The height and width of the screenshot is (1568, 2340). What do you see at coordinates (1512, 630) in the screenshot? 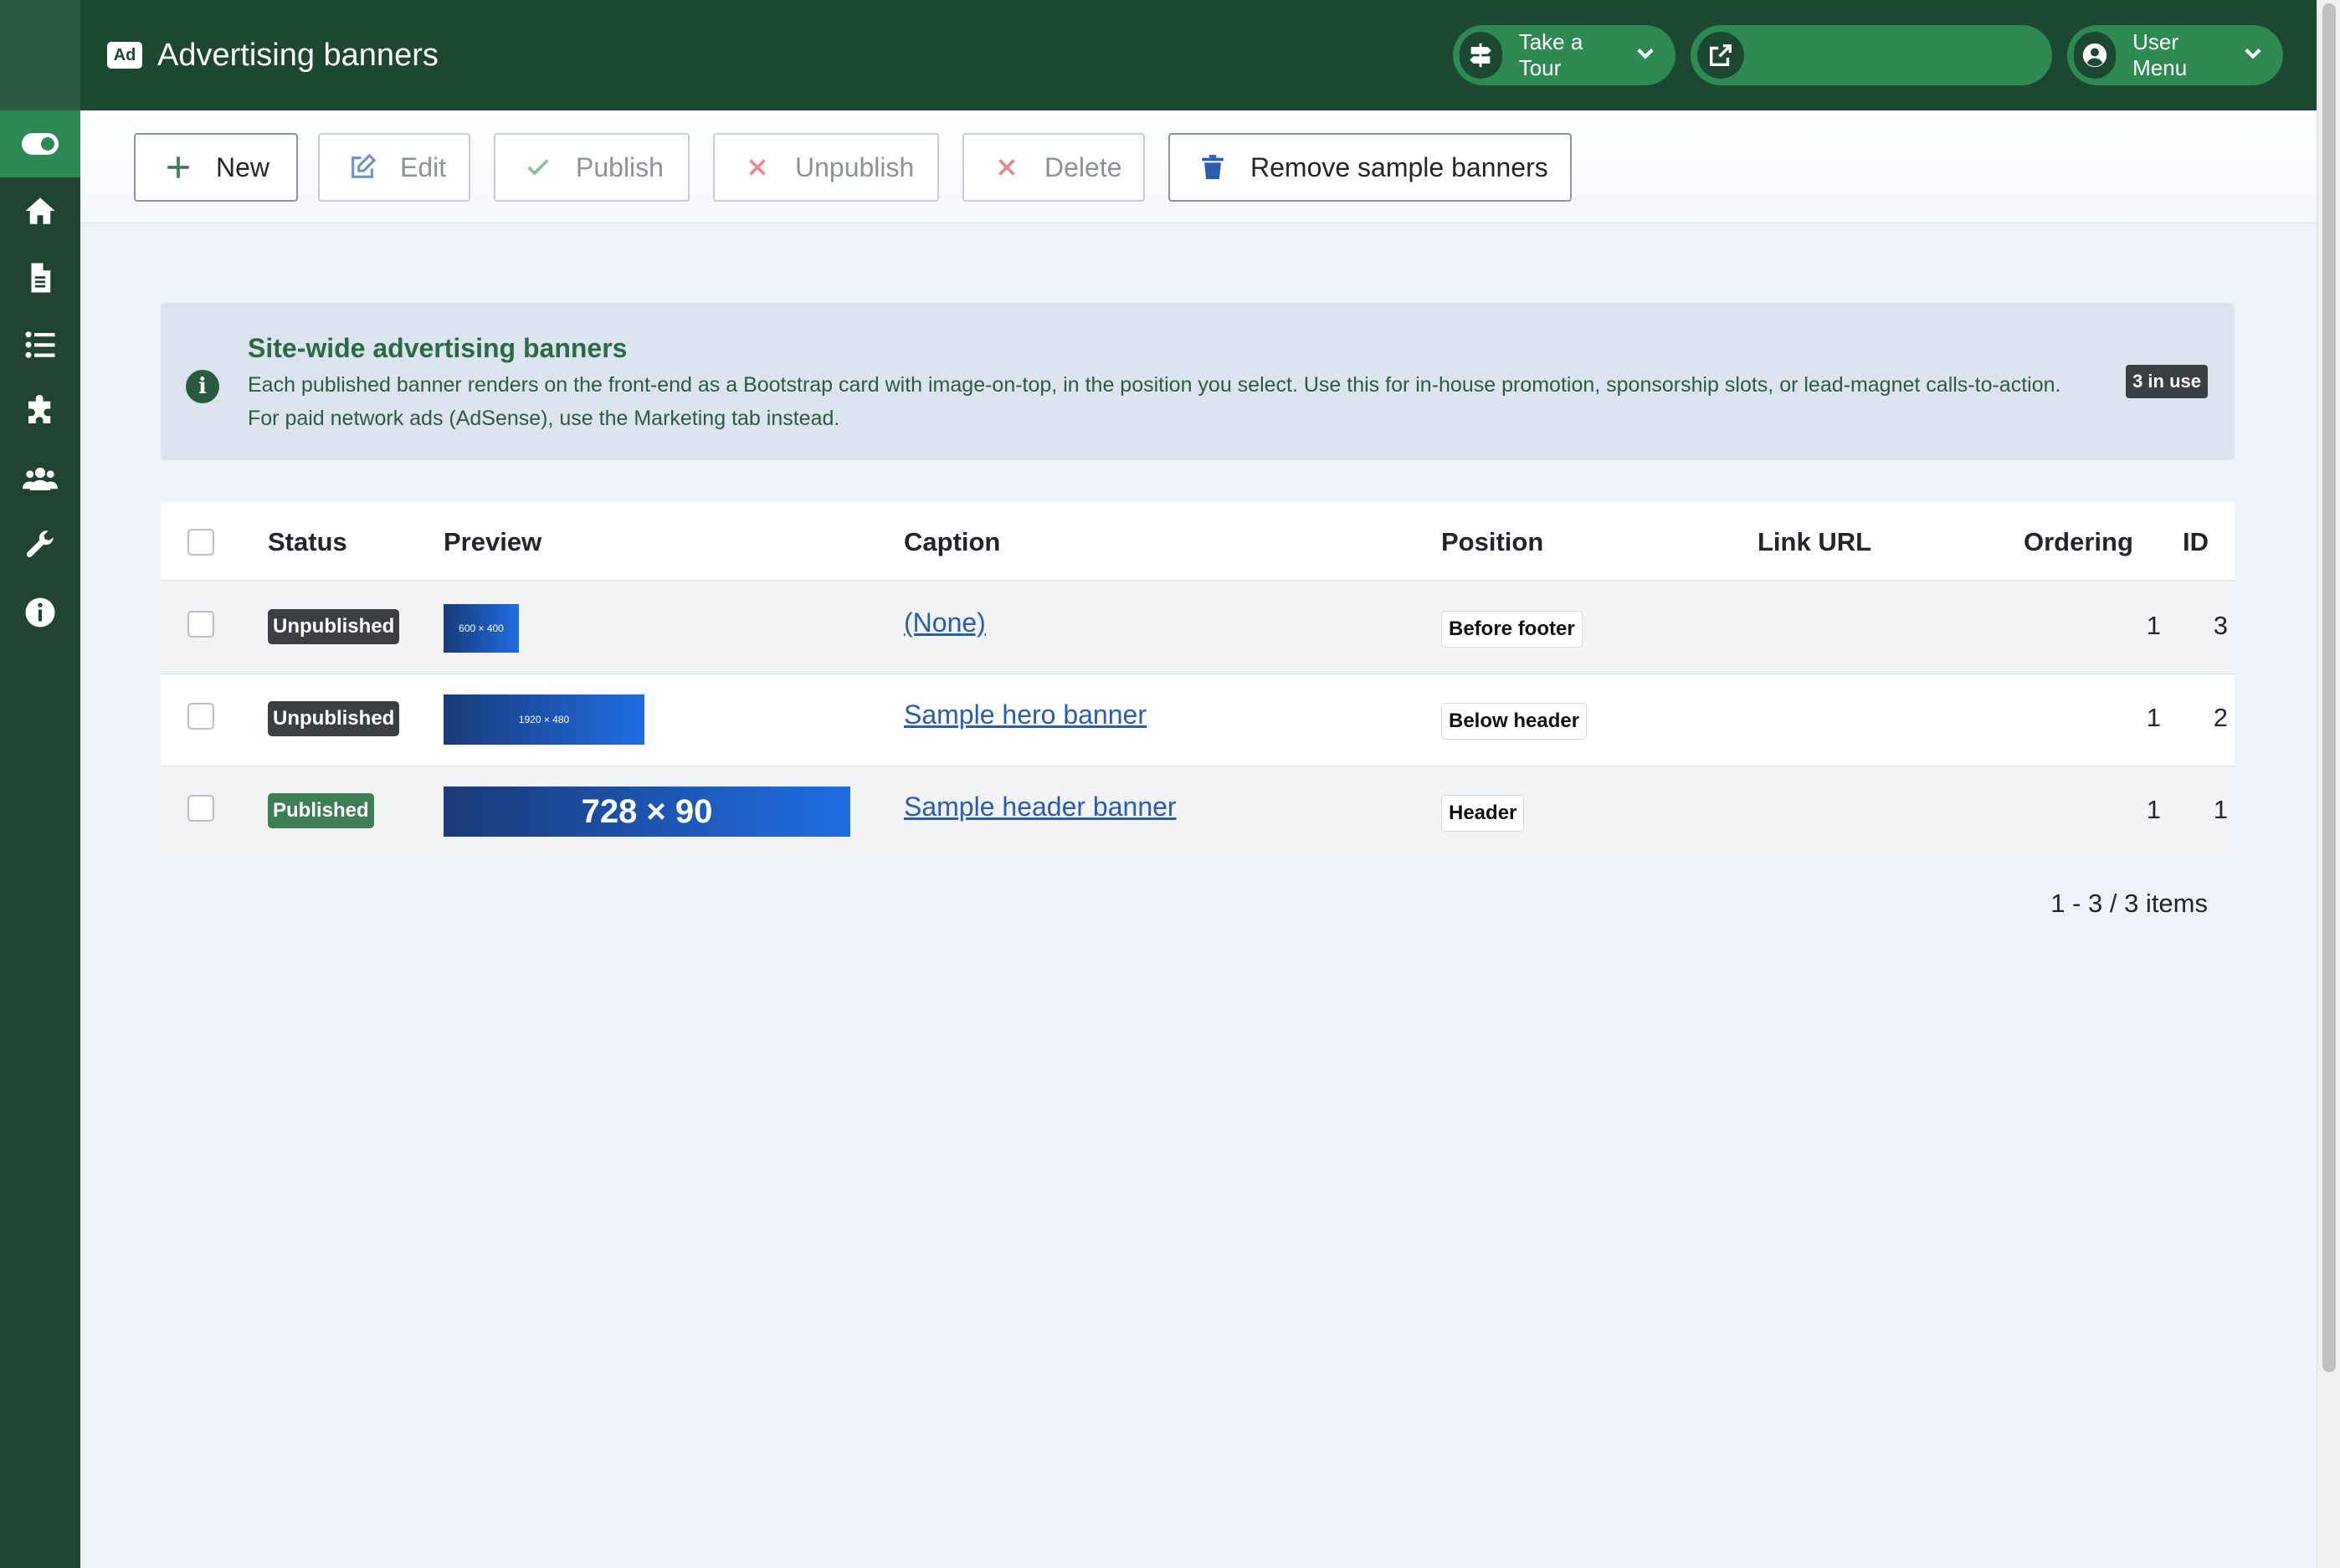
I see `position-badge: Before footer` at bounding box center [1512, 630].